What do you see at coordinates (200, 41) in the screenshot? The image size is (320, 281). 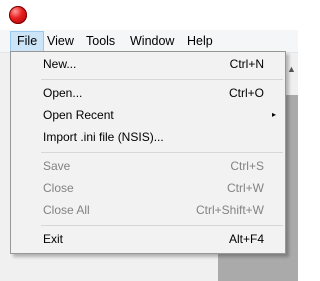 I see `menu-help: Help` at bounding box center [200, 41].